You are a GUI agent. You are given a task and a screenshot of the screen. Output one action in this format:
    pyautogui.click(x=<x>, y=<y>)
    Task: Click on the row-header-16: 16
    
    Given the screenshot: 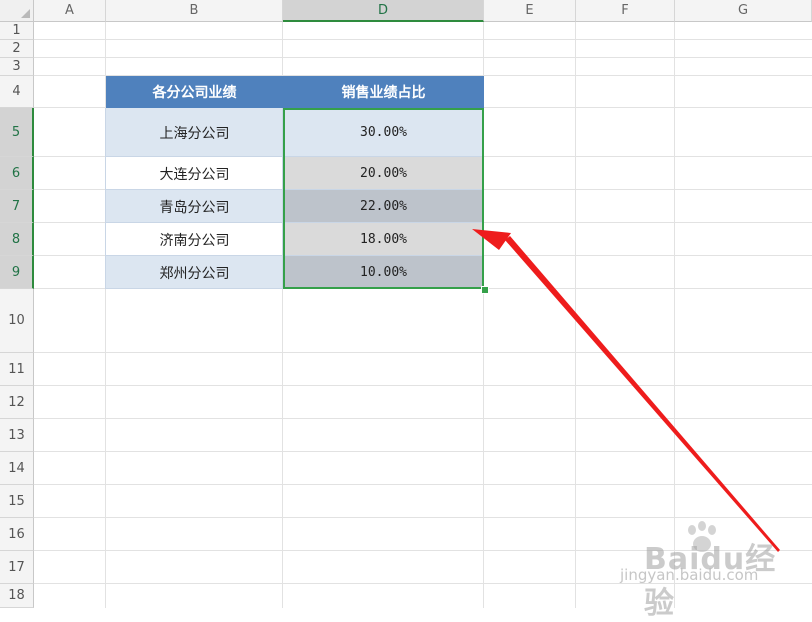 What is the action you would take?
    pyautogui.click(x=17, y=534)
    